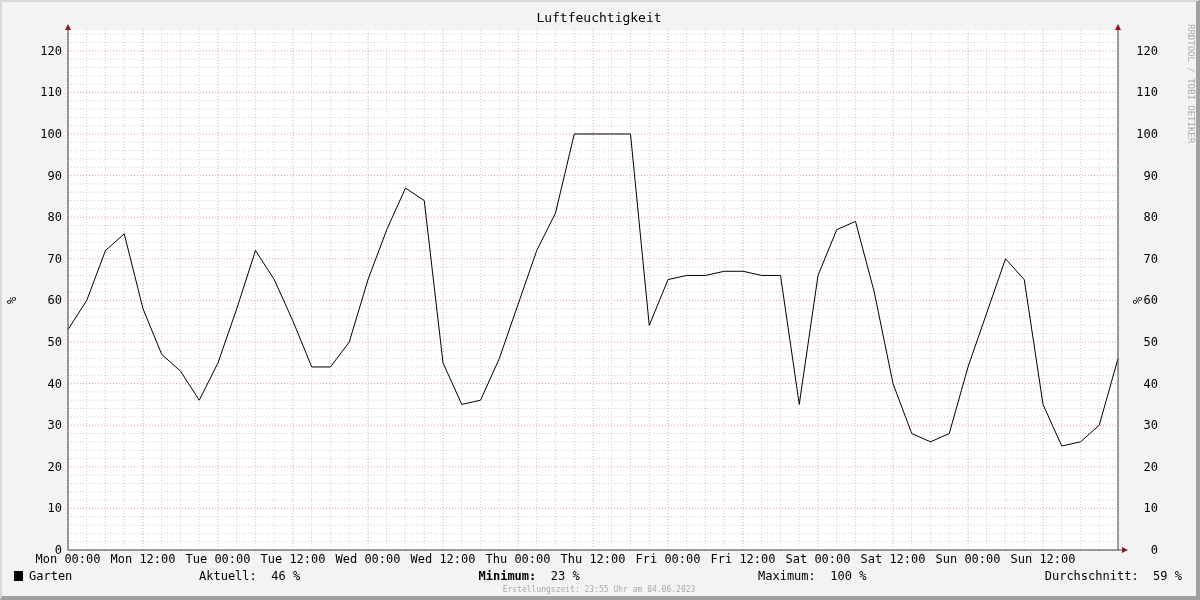  I want to click on x-tick-label: Wed 12:00, so click(443, 559).